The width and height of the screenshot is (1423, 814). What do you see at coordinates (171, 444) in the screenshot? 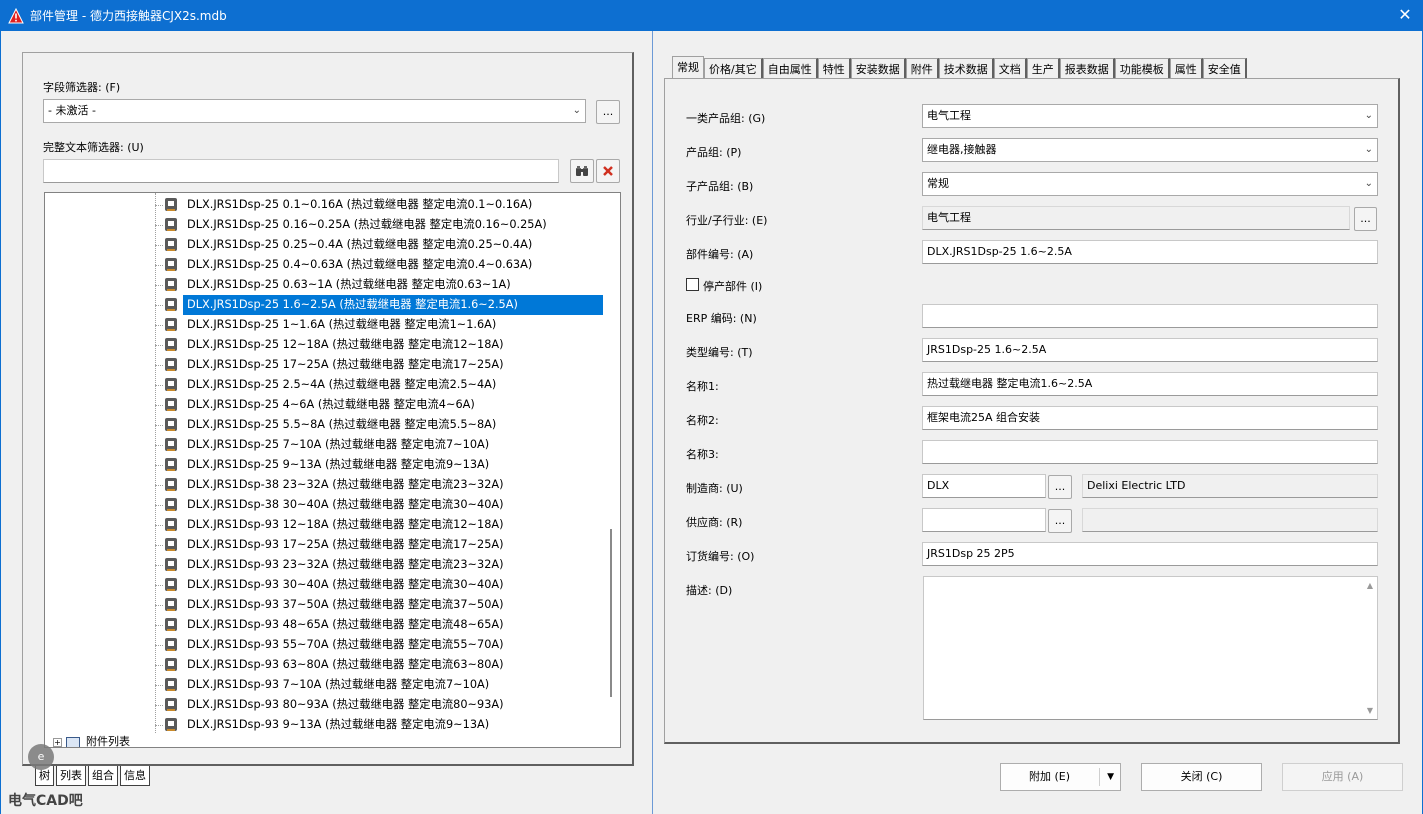
I see `relay-part-icon` at bounding box center [171, 444].